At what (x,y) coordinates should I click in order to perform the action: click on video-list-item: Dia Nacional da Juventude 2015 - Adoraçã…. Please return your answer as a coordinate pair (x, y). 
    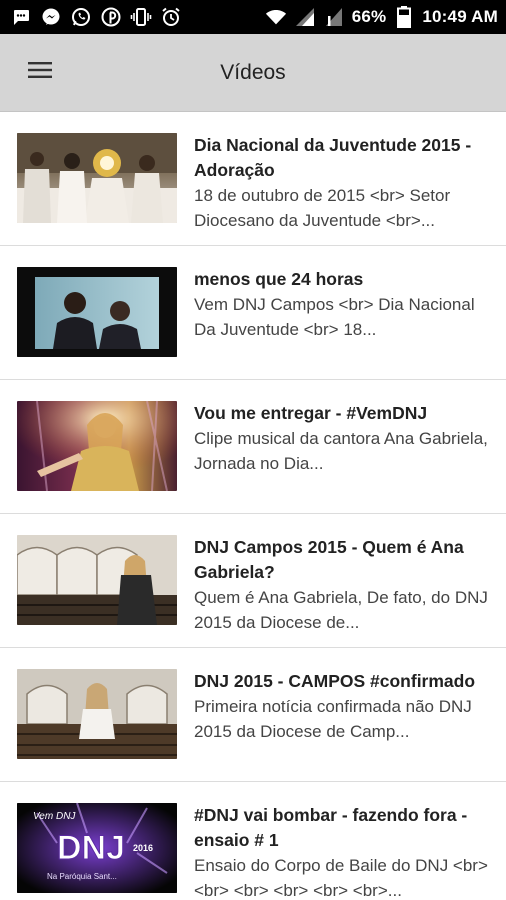
    Looking at the image, I should click on (253, 179).